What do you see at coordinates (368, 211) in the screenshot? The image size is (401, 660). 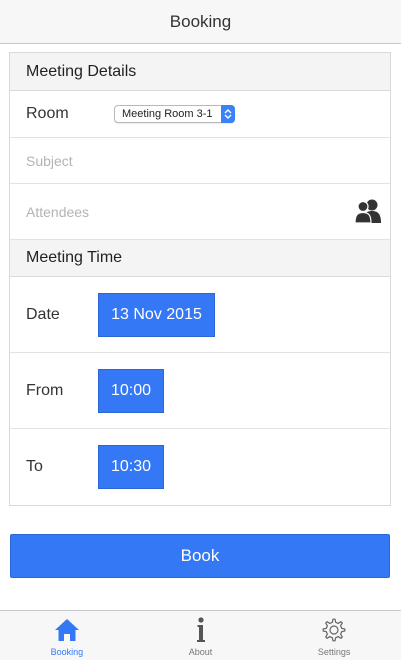 I see `people-icon` at bounding box center [368, 211].